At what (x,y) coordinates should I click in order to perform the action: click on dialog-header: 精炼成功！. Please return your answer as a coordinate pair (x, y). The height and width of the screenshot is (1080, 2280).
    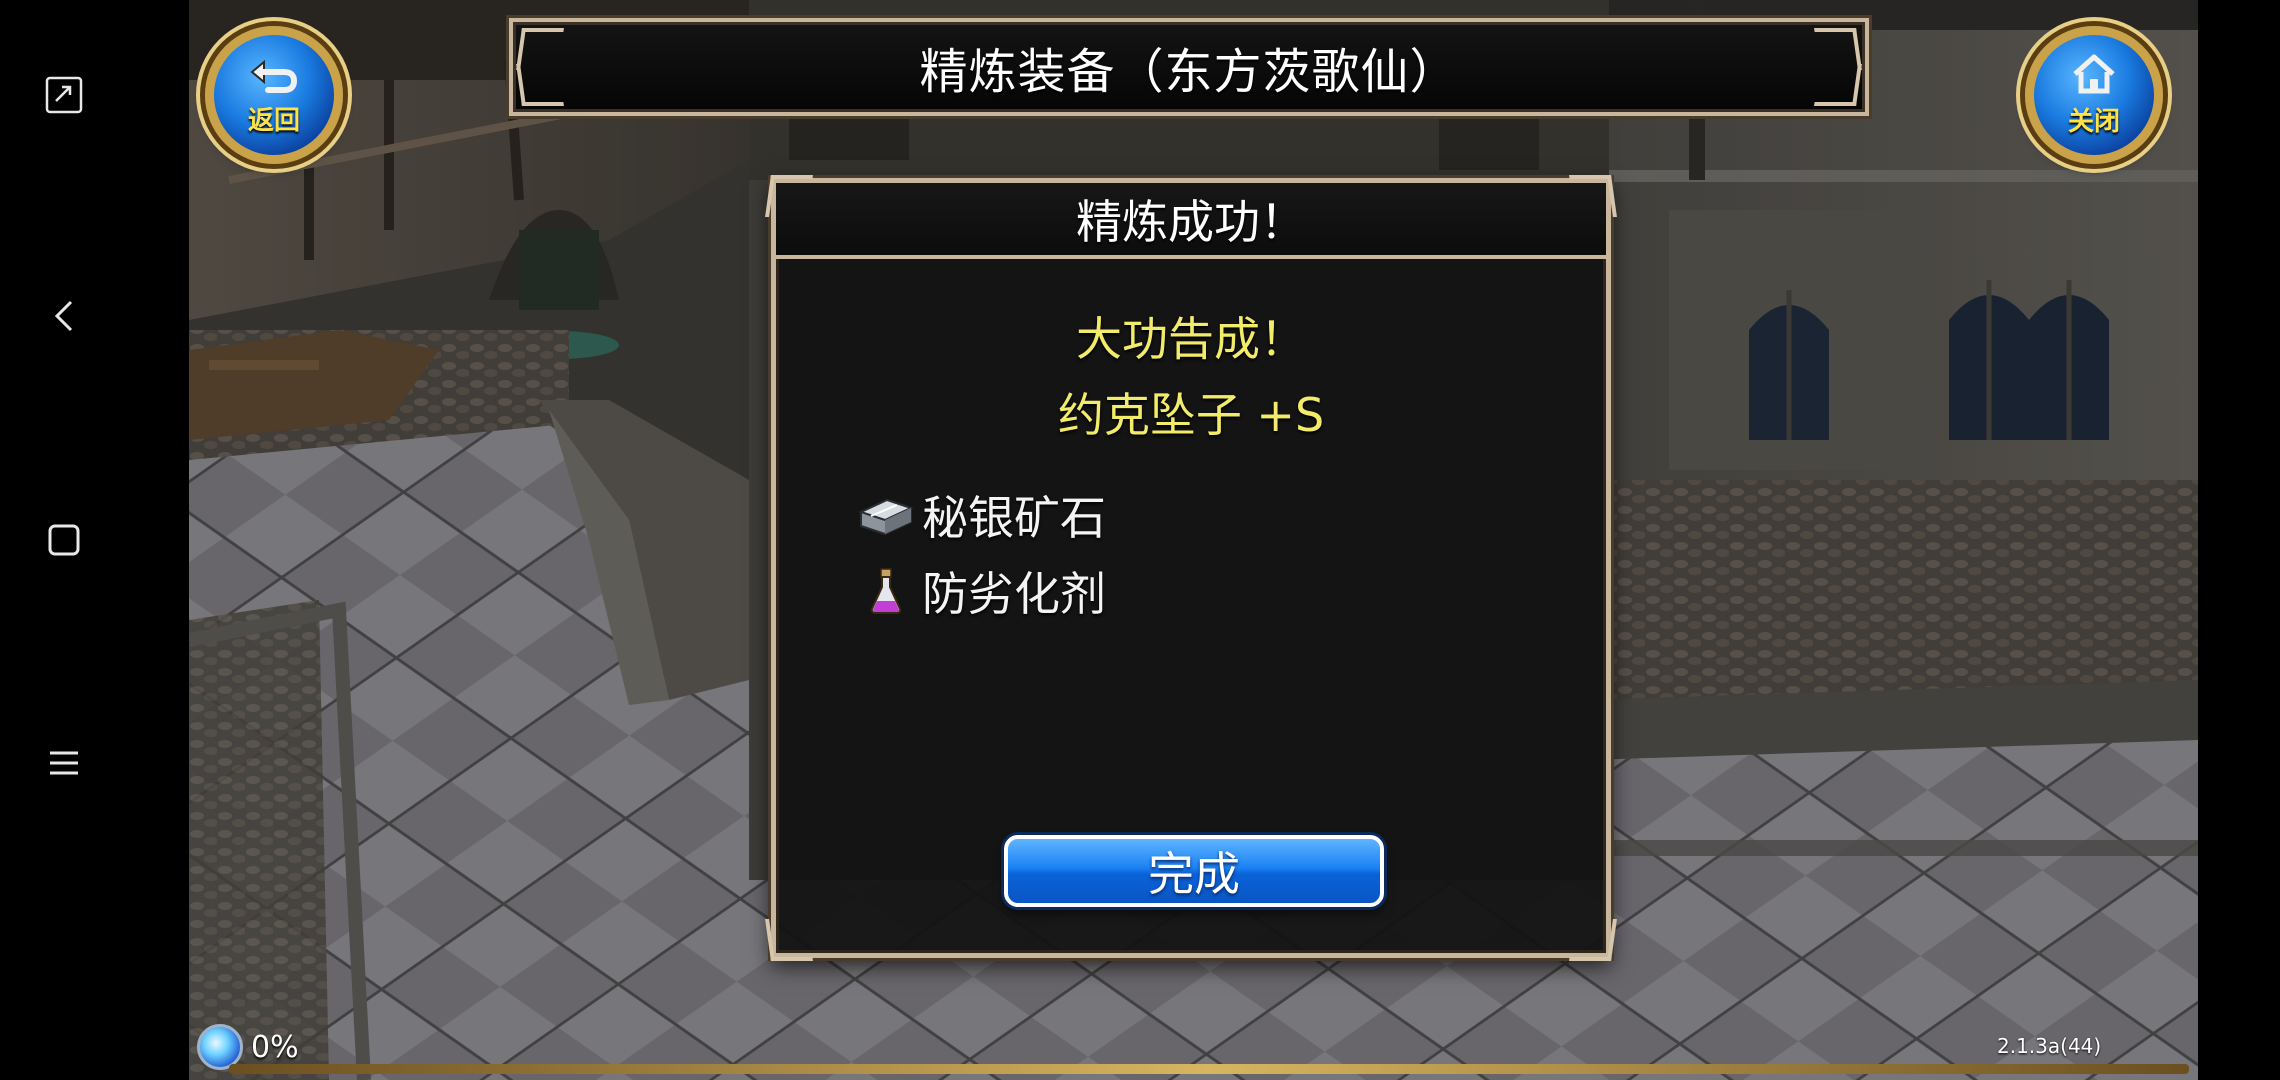
    Looking at the image, I should click on (1191, 221).